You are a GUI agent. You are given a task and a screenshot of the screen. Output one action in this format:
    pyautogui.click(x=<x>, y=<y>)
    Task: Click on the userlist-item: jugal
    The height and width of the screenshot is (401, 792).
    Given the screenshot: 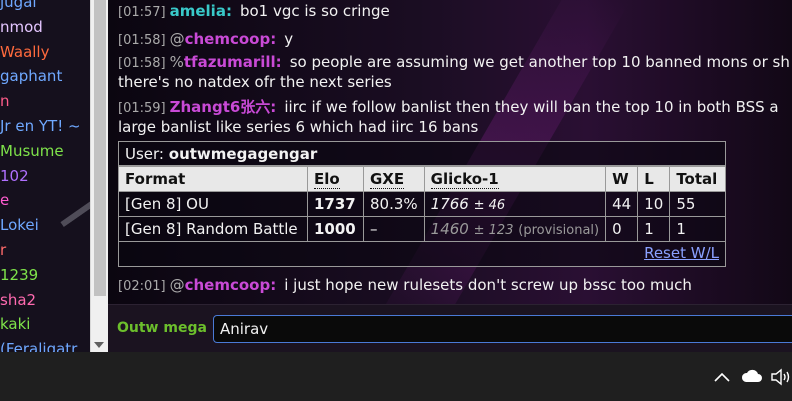 What is the action you would take?
    pyautogui.click(x=18, y=6)
    